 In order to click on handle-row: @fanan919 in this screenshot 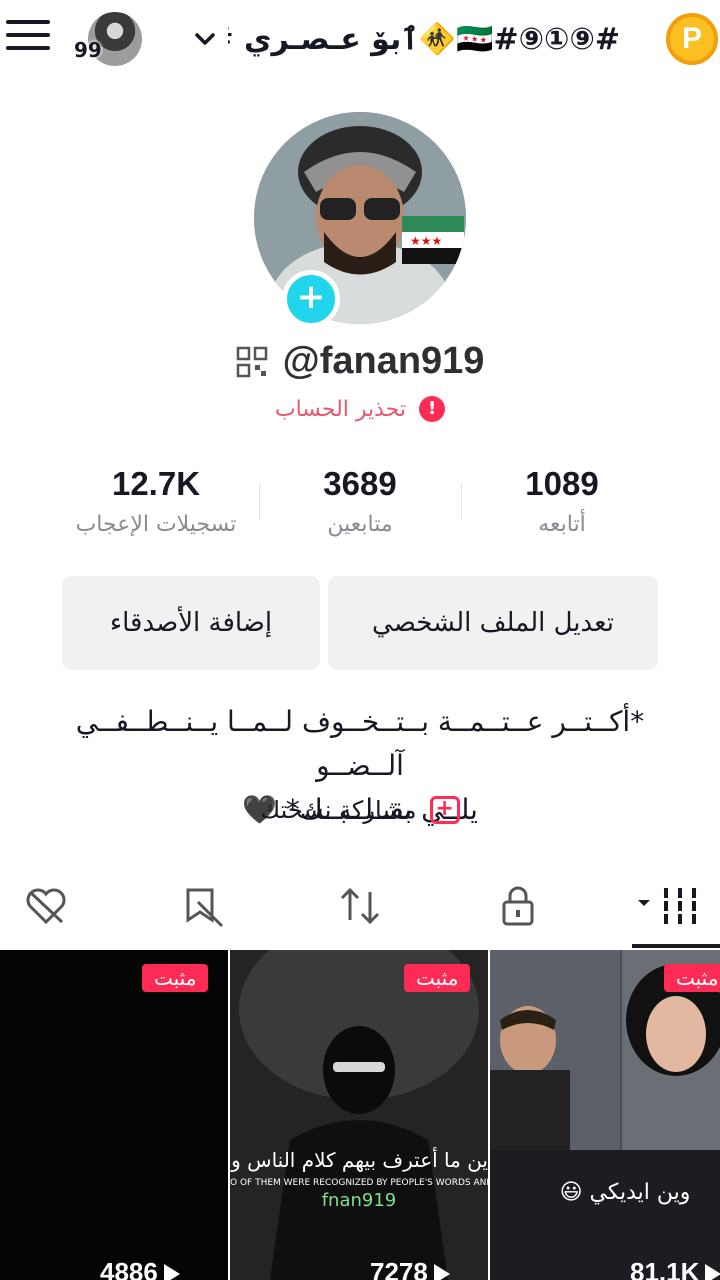, I will do `click(360, 365)`.